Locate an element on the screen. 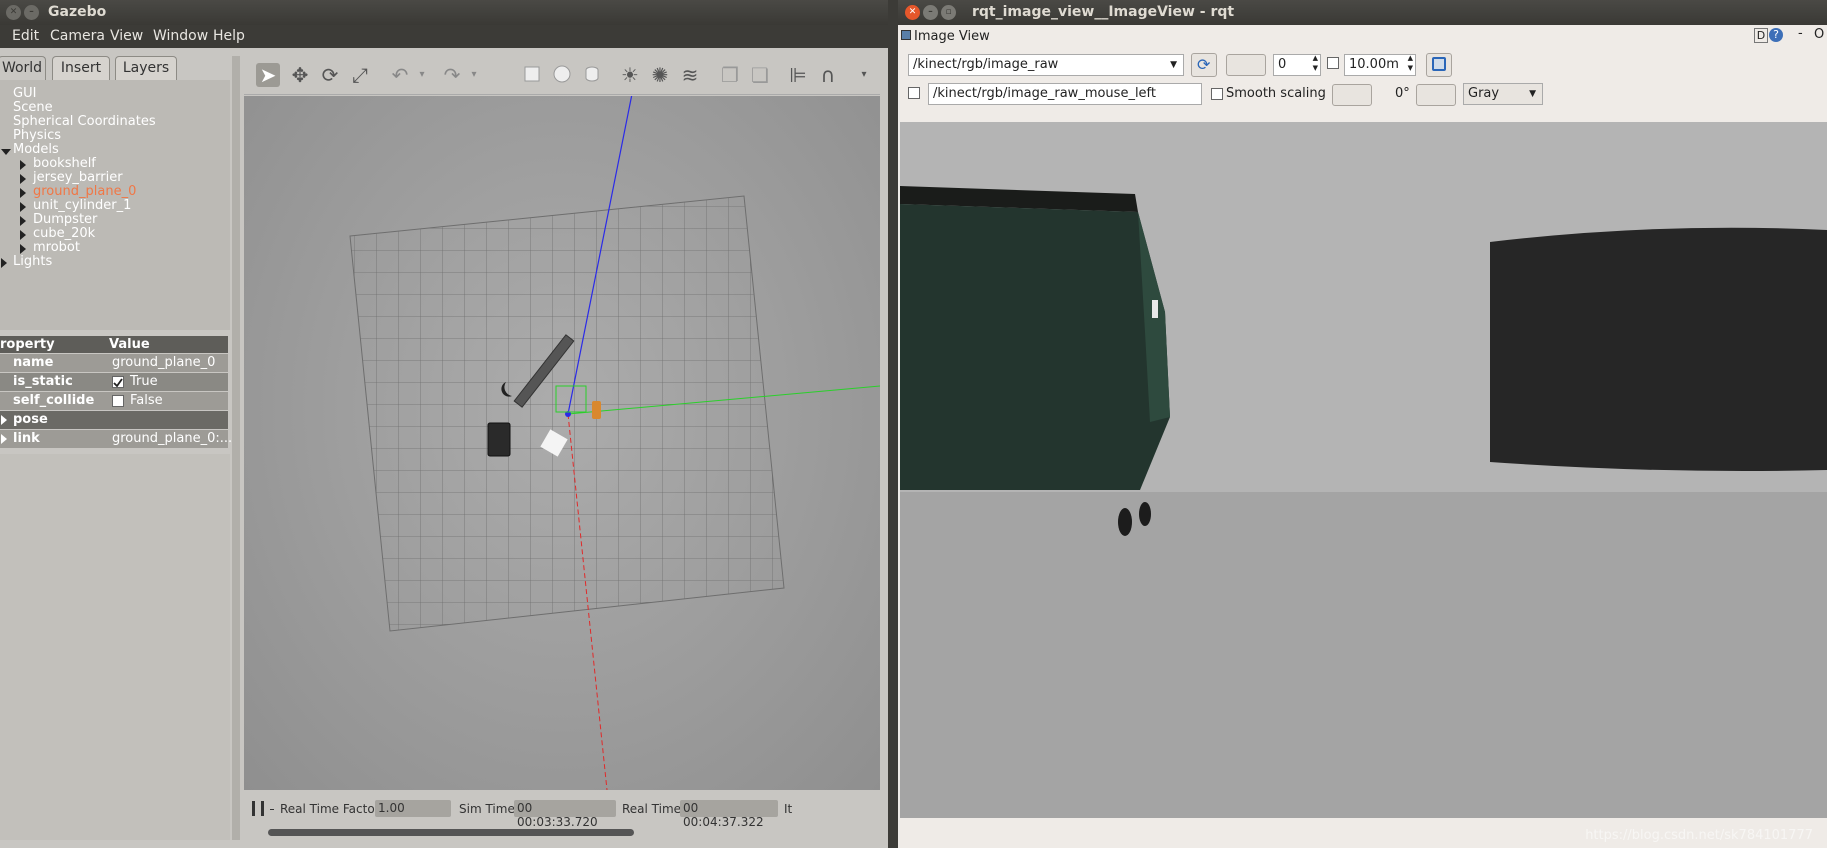  rtf-value: 1.00 is located at coordinates (413, 808).